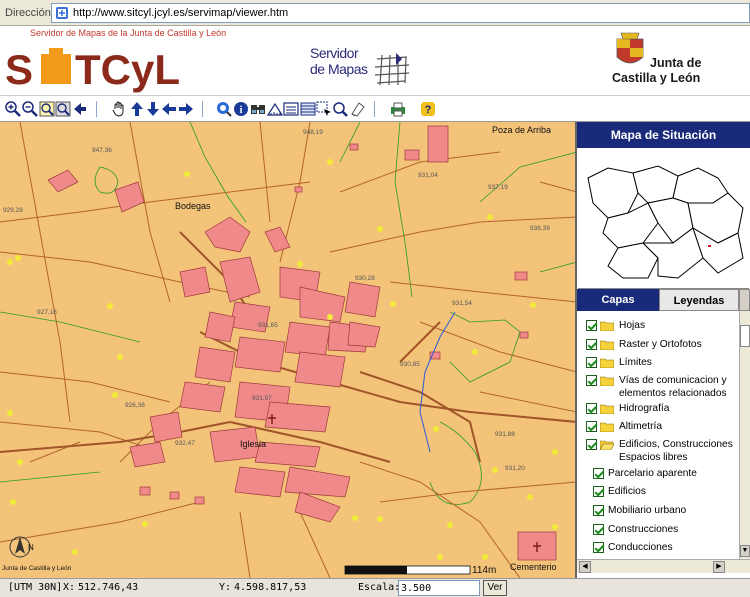 The height and width of the screenshot is (597, 750). I want to click on copyright-label: Junta de Castilla y León, so click(37, 568).